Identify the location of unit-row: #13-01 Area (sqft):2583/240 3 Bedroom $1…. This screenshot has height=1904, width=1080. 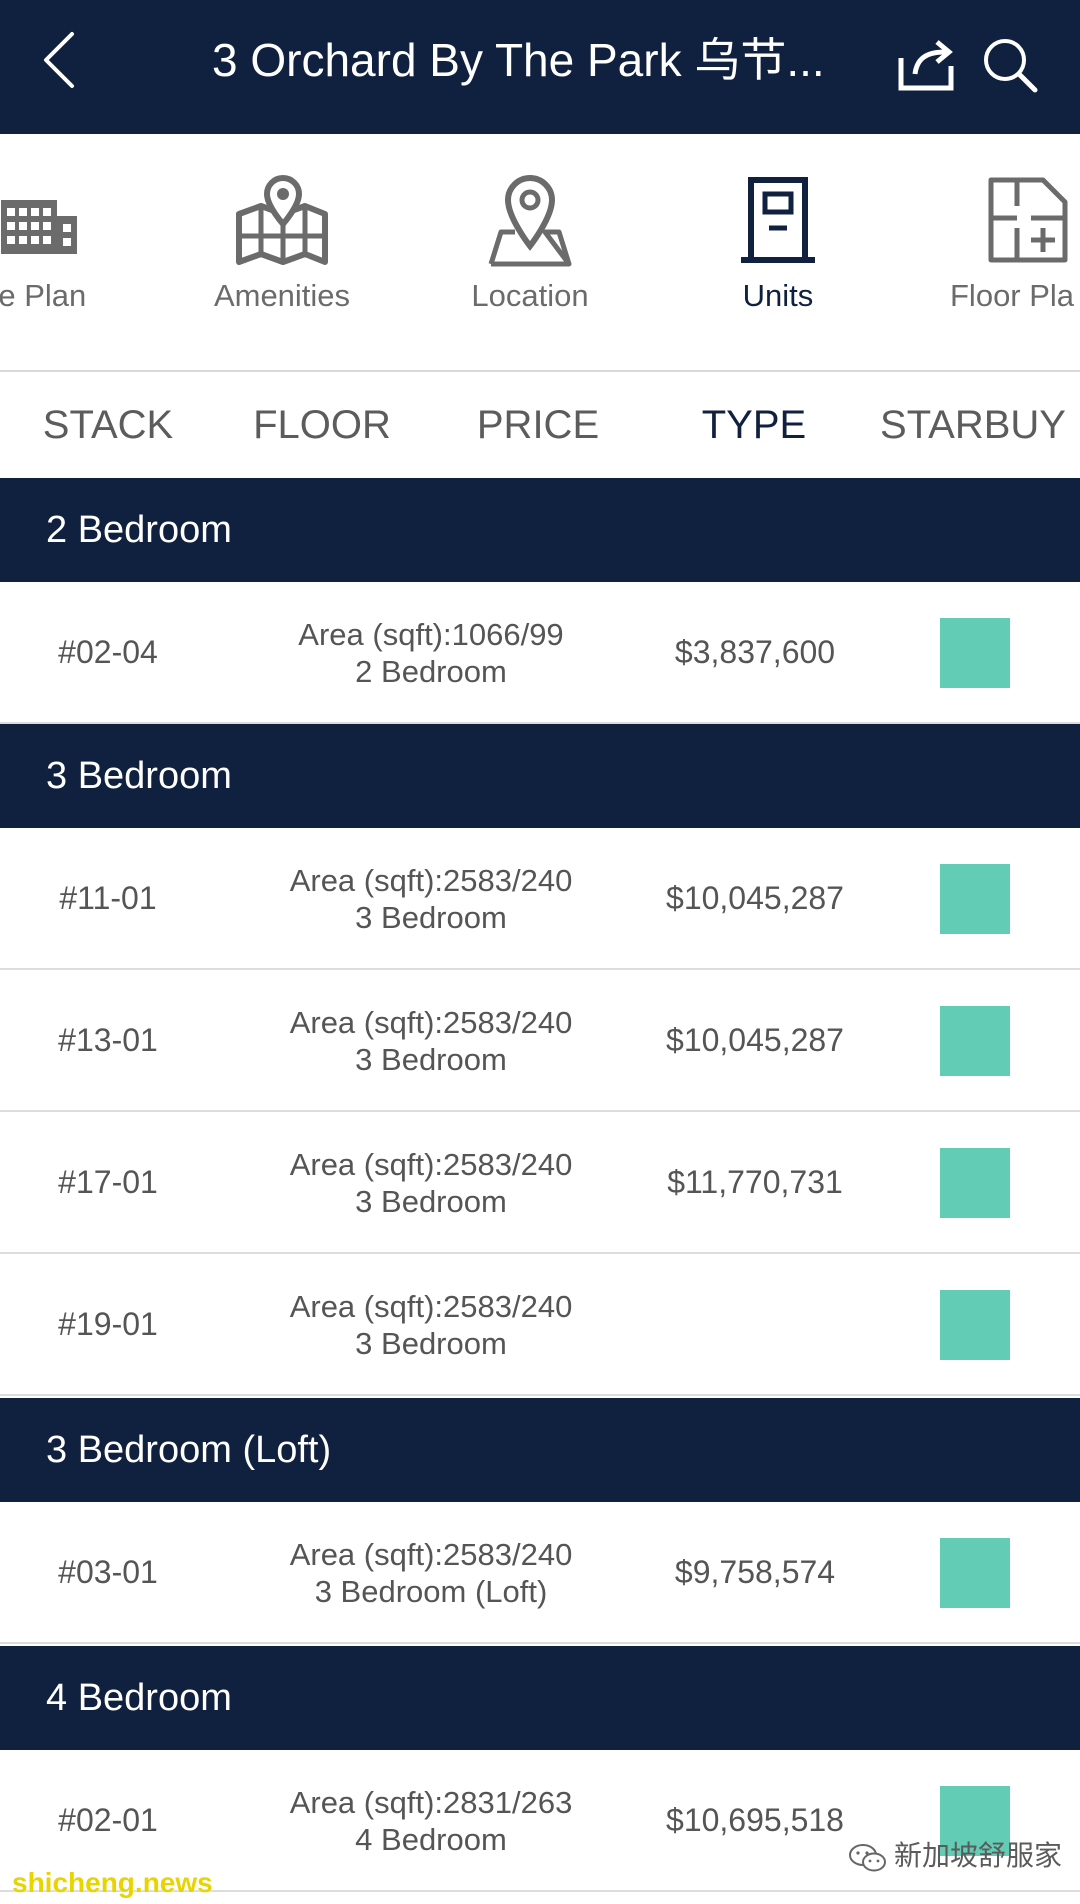
(540, 1041).